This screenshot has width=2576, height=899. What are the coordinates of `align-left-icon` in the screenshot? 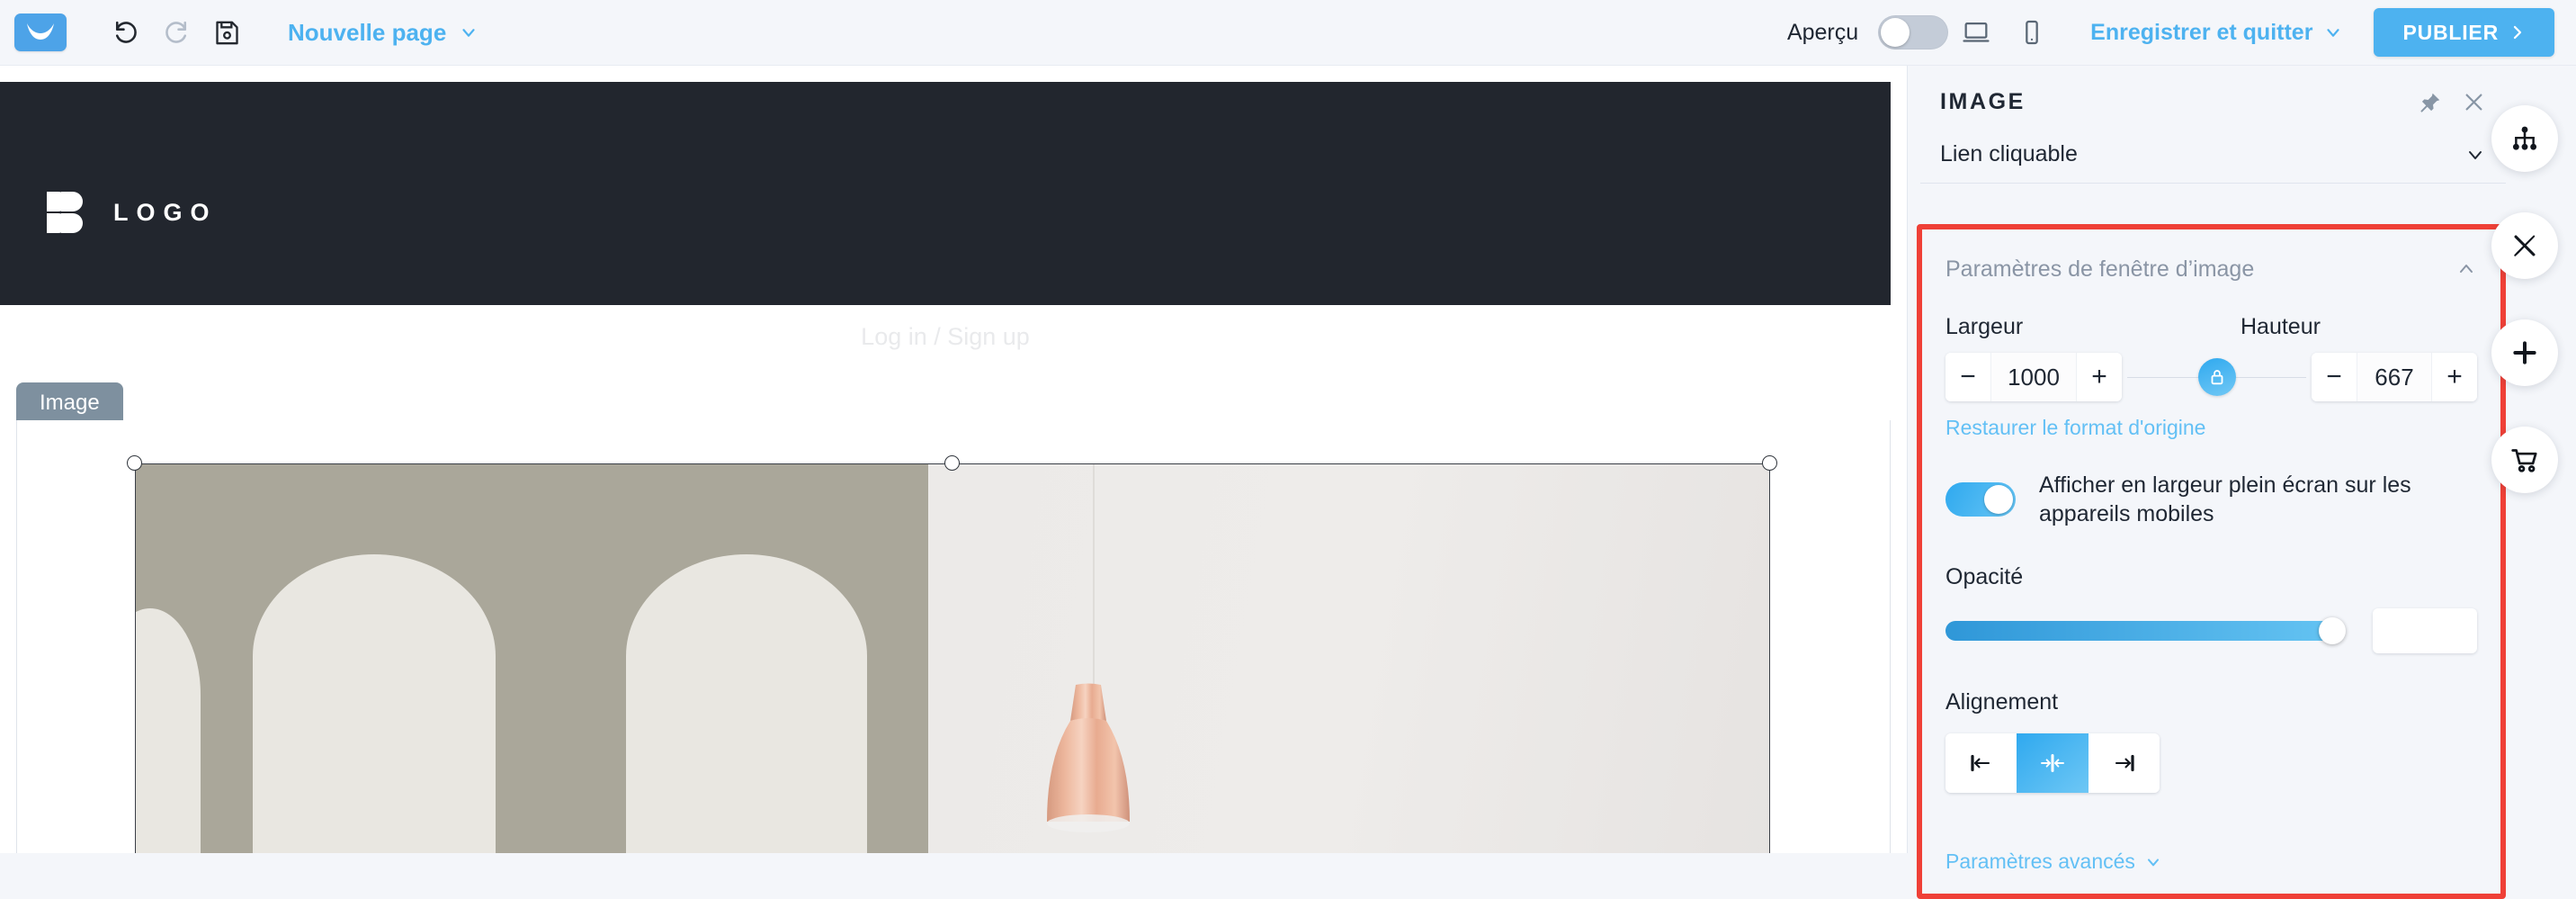 It's located at (1980, 763).